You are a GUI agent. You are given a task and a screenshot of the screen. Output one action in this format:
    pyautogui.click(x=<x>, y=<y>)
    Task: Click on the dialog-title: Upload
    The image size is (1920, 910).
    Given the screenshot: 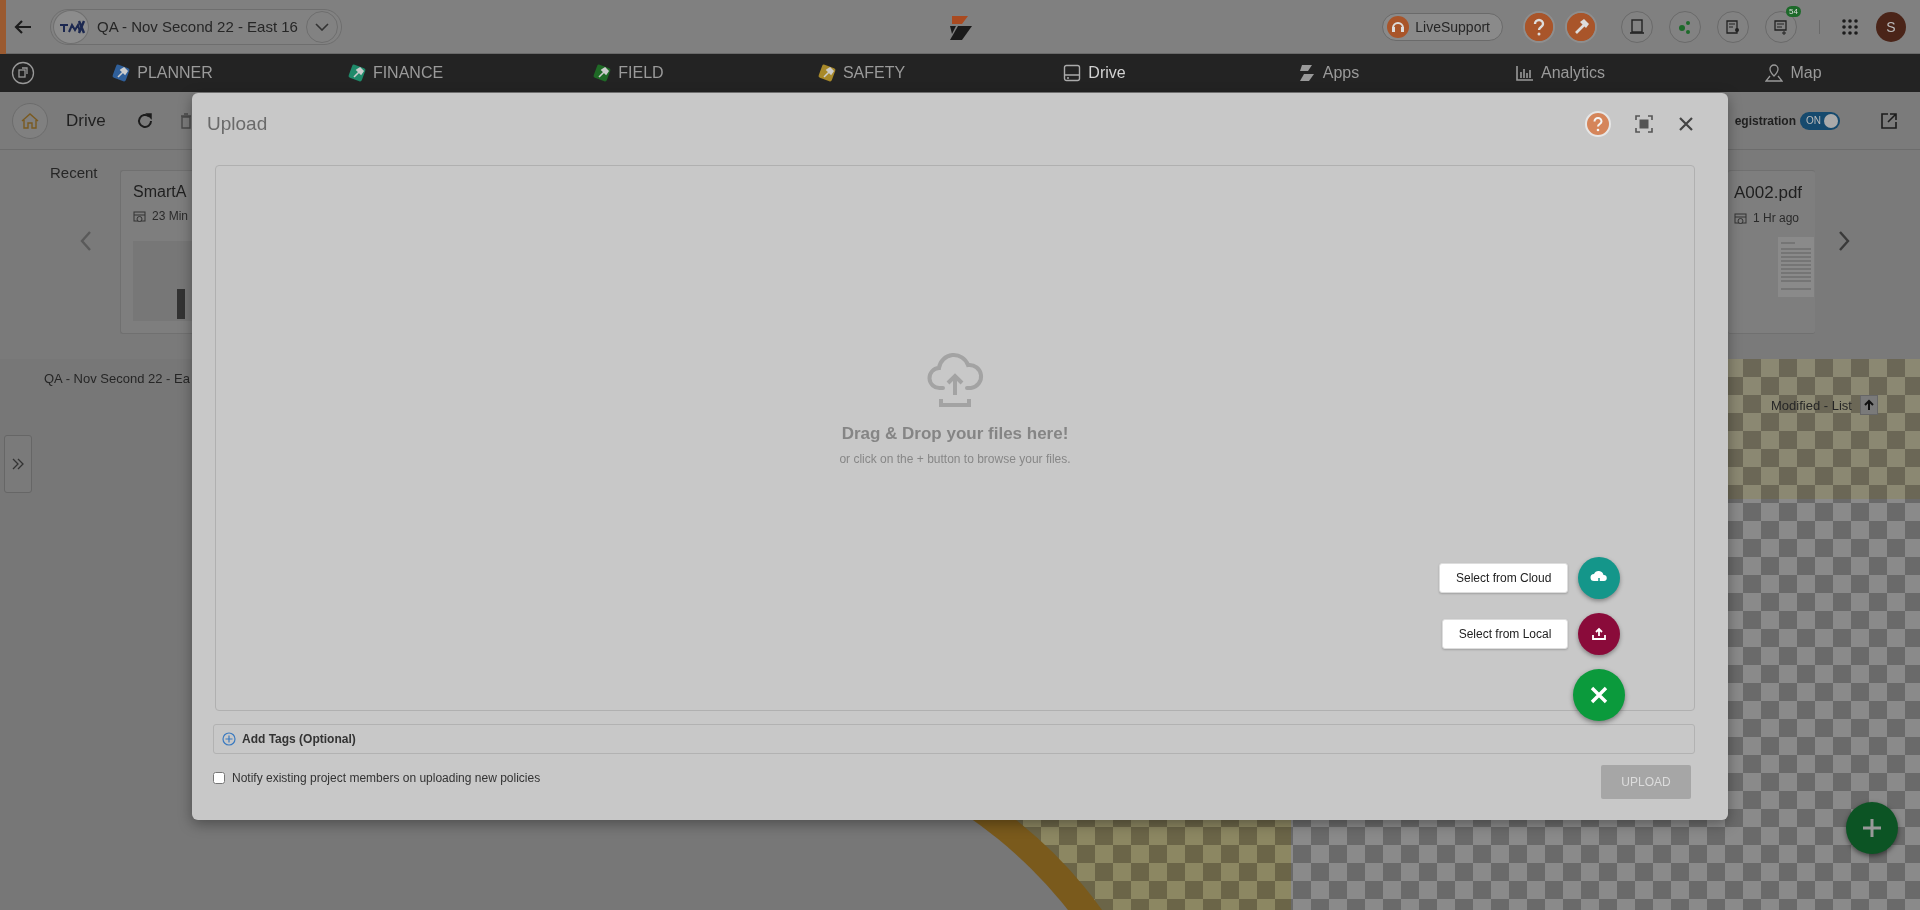 What is the action you would take?
    pyautogui.click(x=237, y=124)
    